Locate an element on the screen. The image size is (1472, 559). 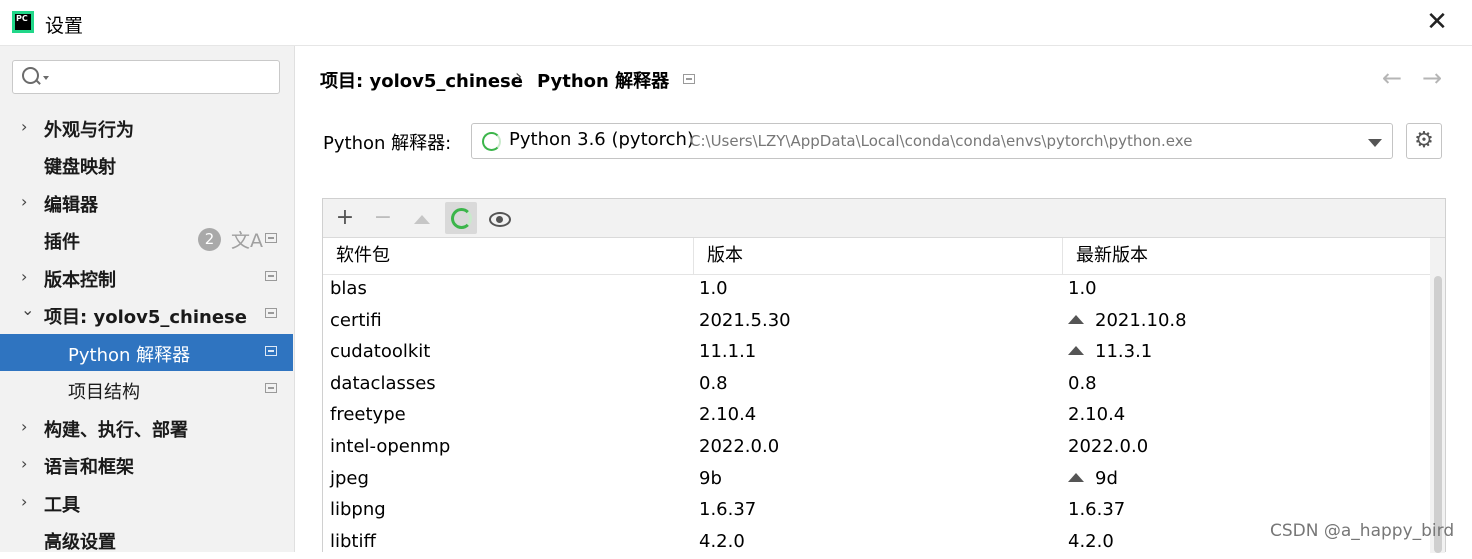
package-name: freetype is located at coordinates (368, 415).